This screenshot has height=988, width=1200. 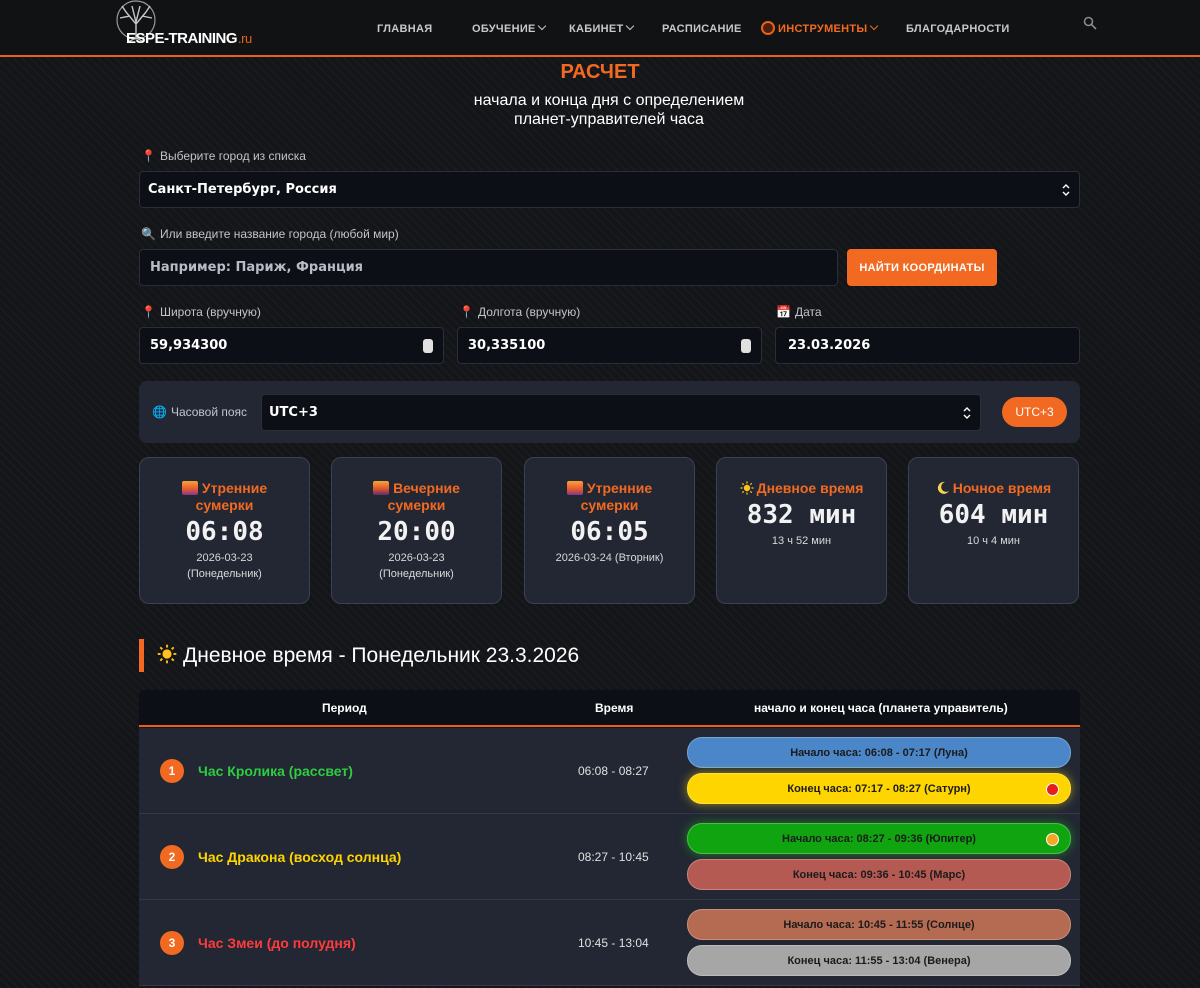 I want to click on page-title: РАСЧЕТ, so click(x=600, y=72).